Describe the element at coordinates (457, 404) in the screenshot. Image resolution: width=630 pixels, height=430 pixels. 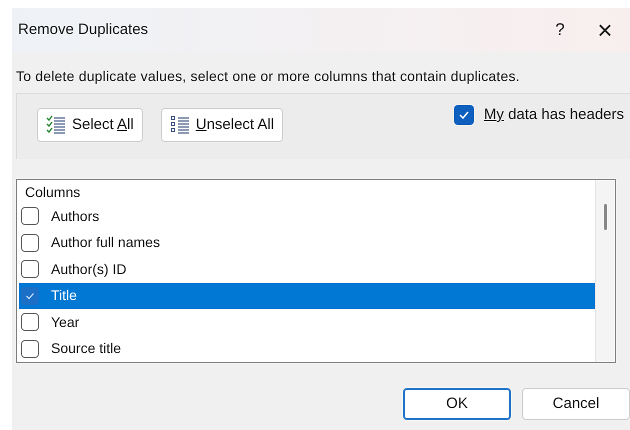
I see `ok-button: OK` at that location.